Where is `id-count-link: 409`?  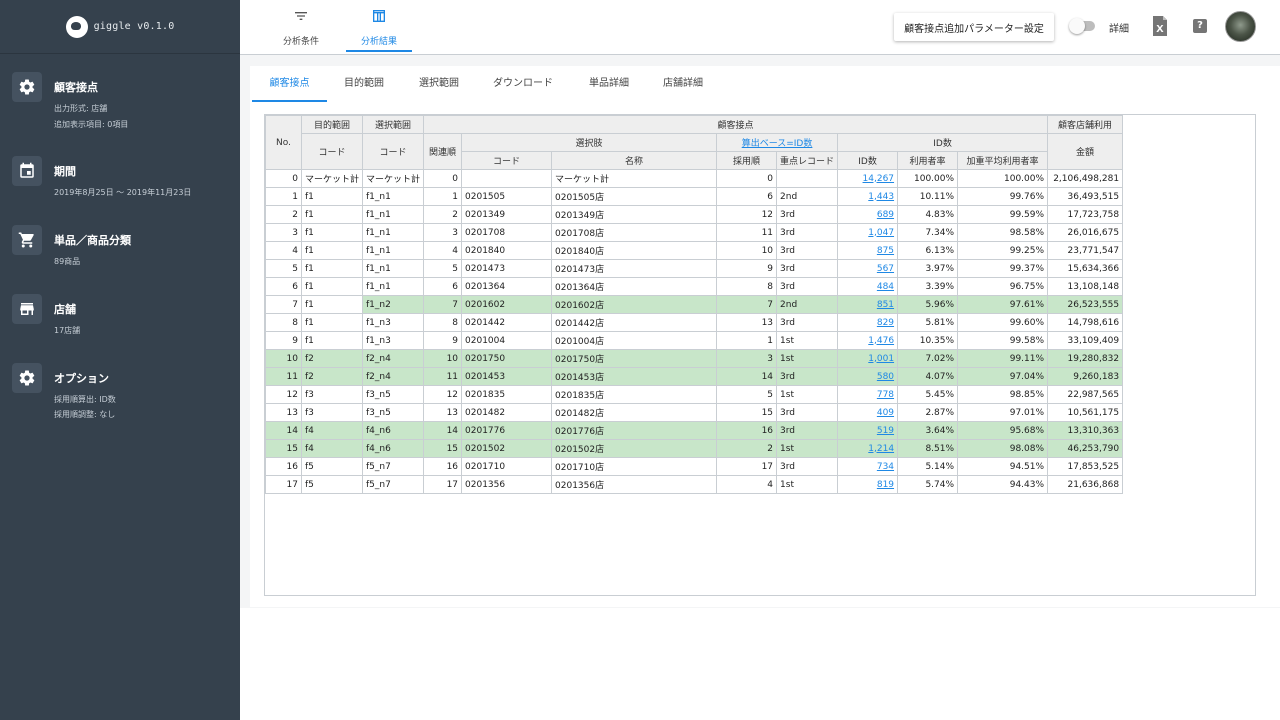 id-count-link: 409 is located at coordinates (885, 413).